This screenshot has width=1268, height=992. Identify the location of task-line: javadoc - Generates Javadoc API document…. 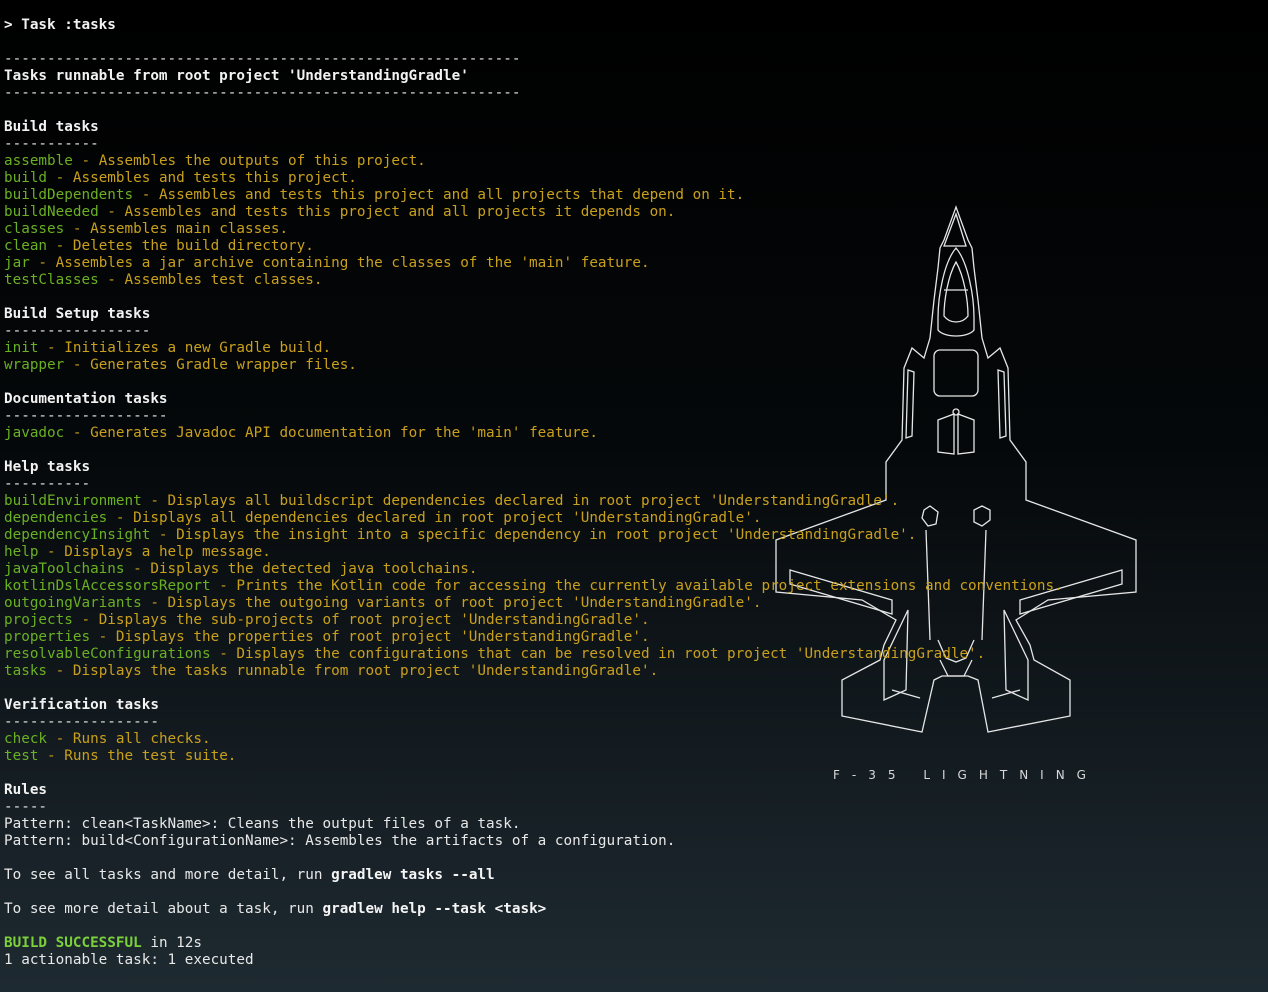
(636, 433).